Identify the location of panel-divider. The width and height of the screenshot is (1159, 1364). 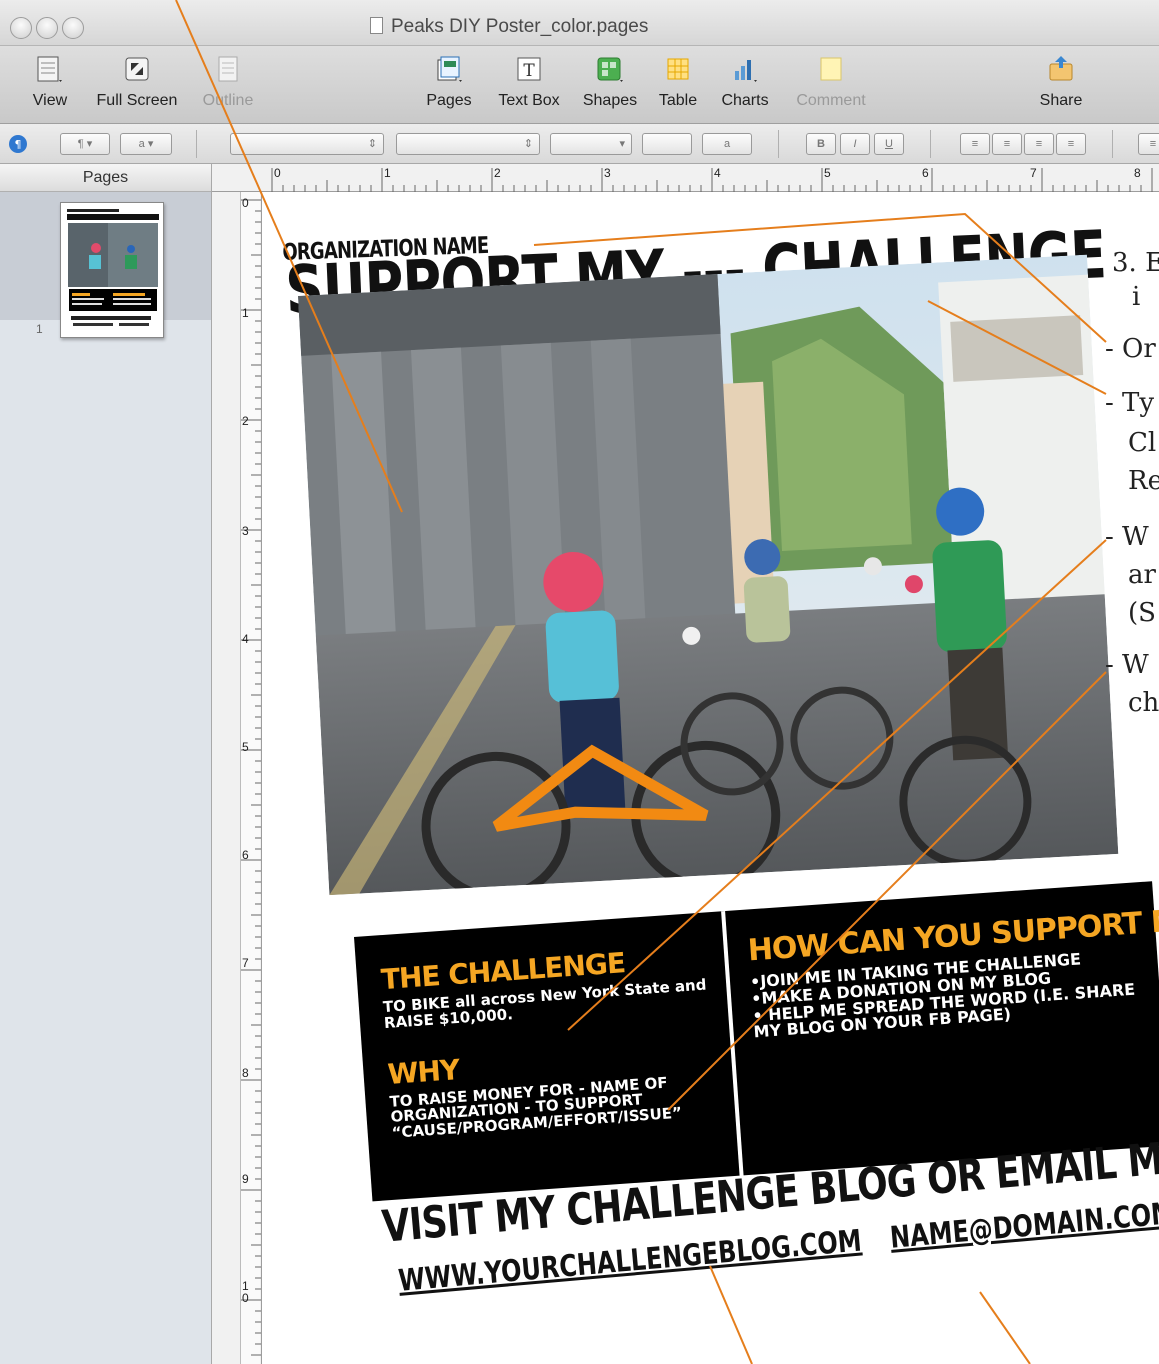
(734, 1061).